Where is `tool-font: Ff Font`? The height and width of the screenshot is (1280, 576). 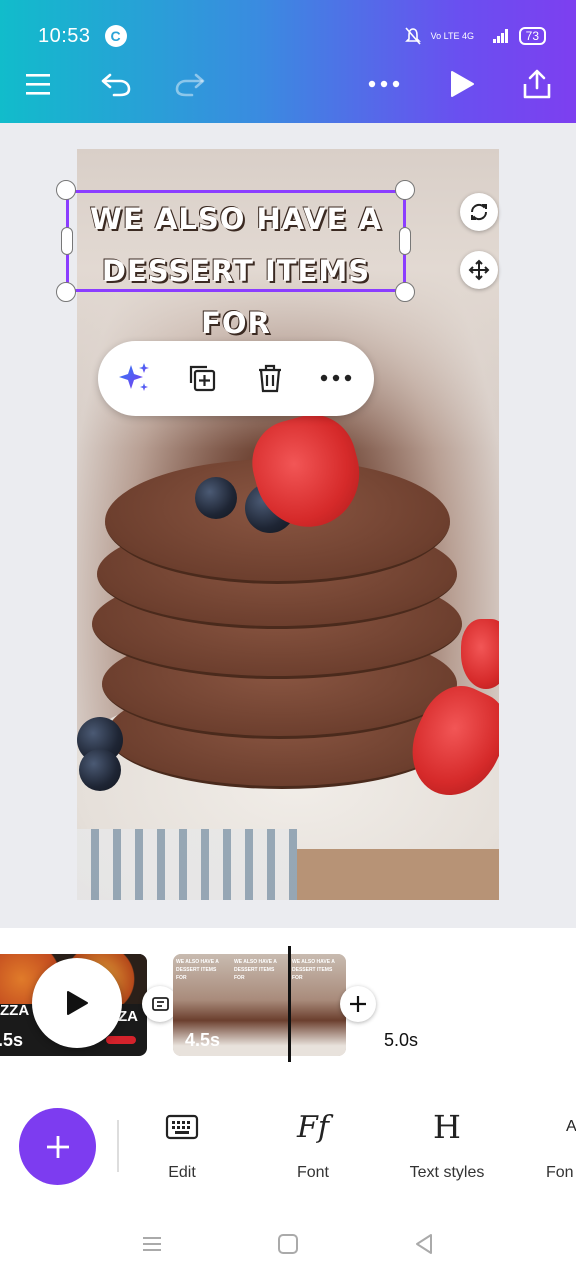
tool-font: Ff Font is located at coordinates (313, 1143).